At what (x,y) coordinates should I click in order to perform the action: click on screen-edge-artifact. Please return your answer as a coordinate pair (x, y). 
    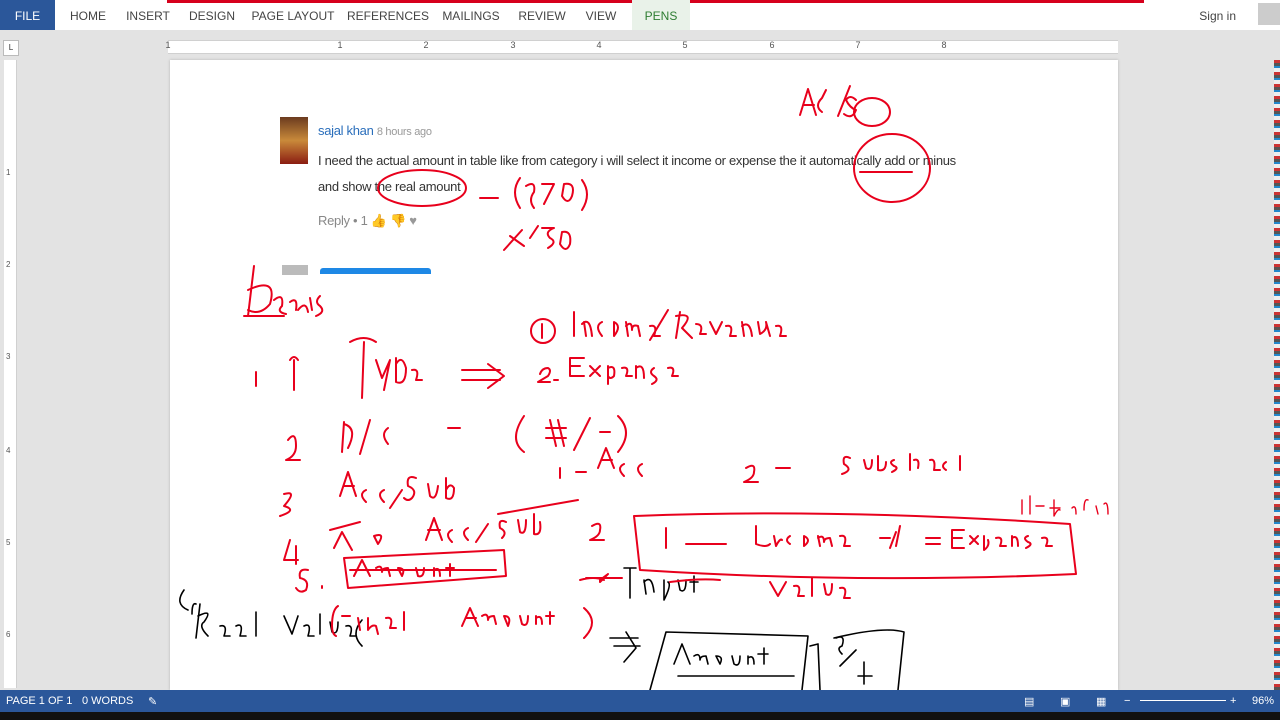
    Looking at the image, I should click on (1277, 375).